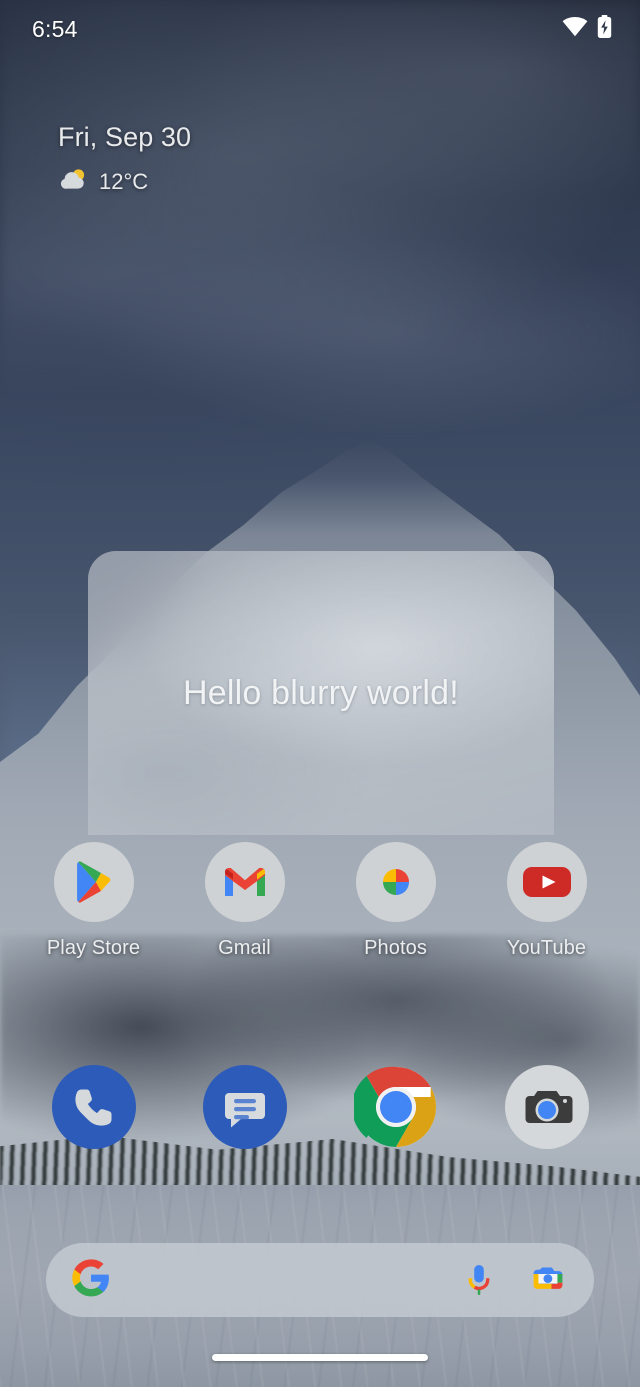 This screenshot has width=640, height=1387. I want to click on search-actions, so click(513, 1280).